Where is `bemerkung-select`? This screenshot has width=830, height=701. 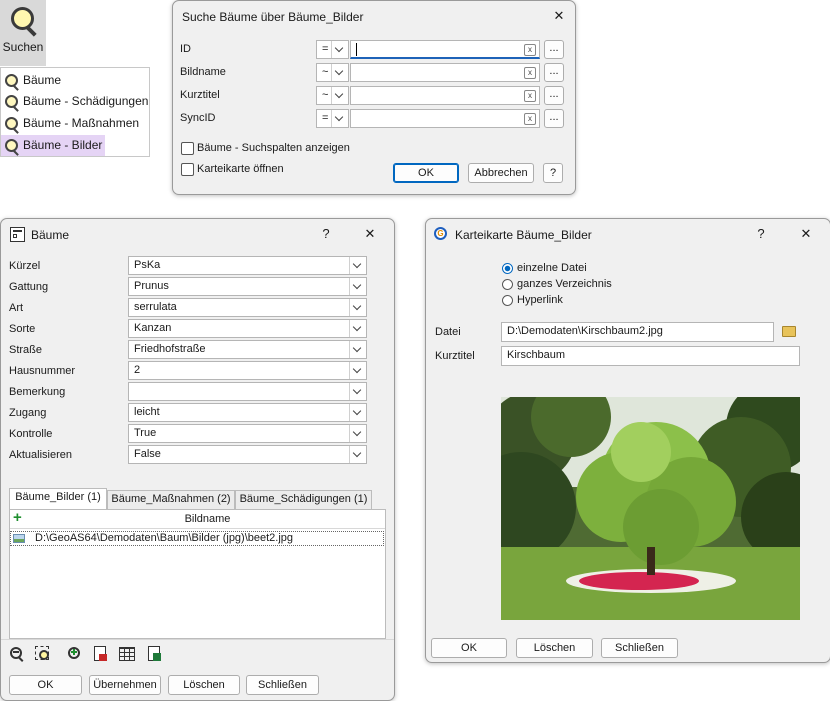
bemerkung-select is located at coordinates (247, 391).